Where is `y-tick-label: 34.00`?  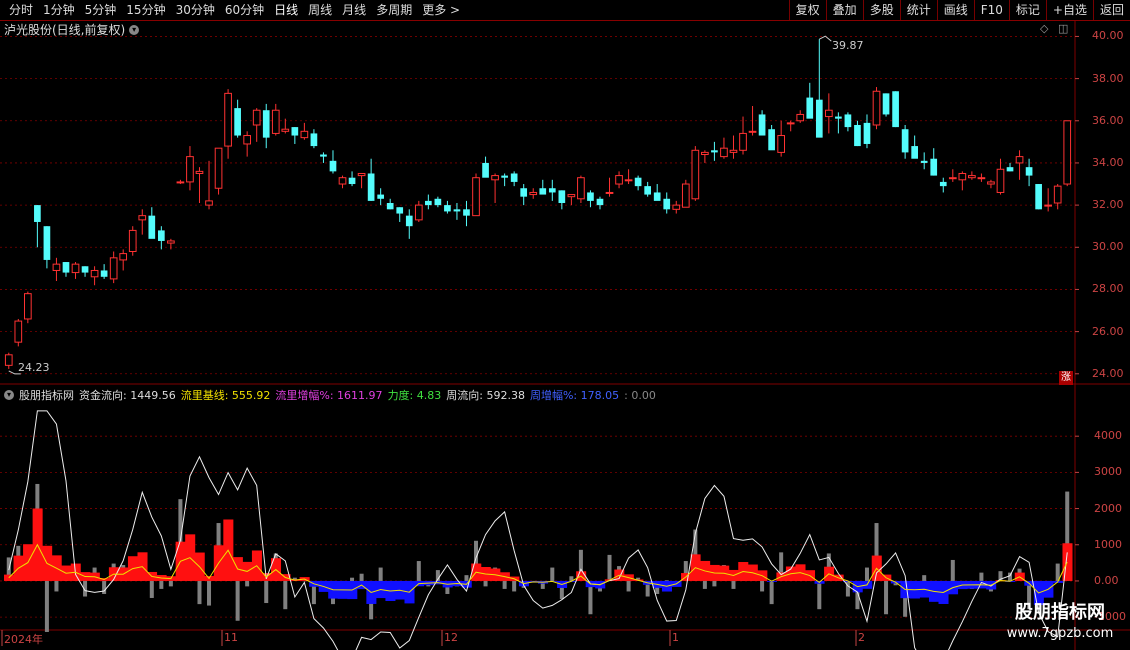
y-tick-label: 34.00 is located at coordinates (1108, 162).